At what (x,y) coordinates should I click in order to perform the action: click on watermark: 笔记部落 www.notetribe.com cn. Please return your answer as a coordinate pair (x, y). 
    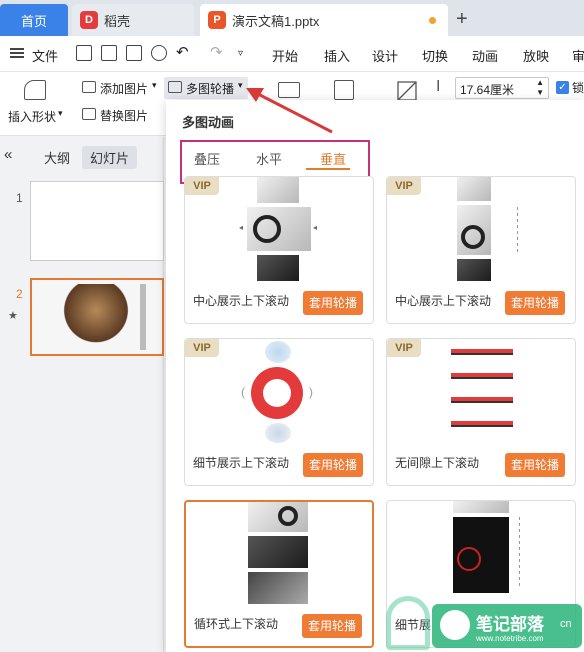
    Looking at the image, I should click on (507, 626).